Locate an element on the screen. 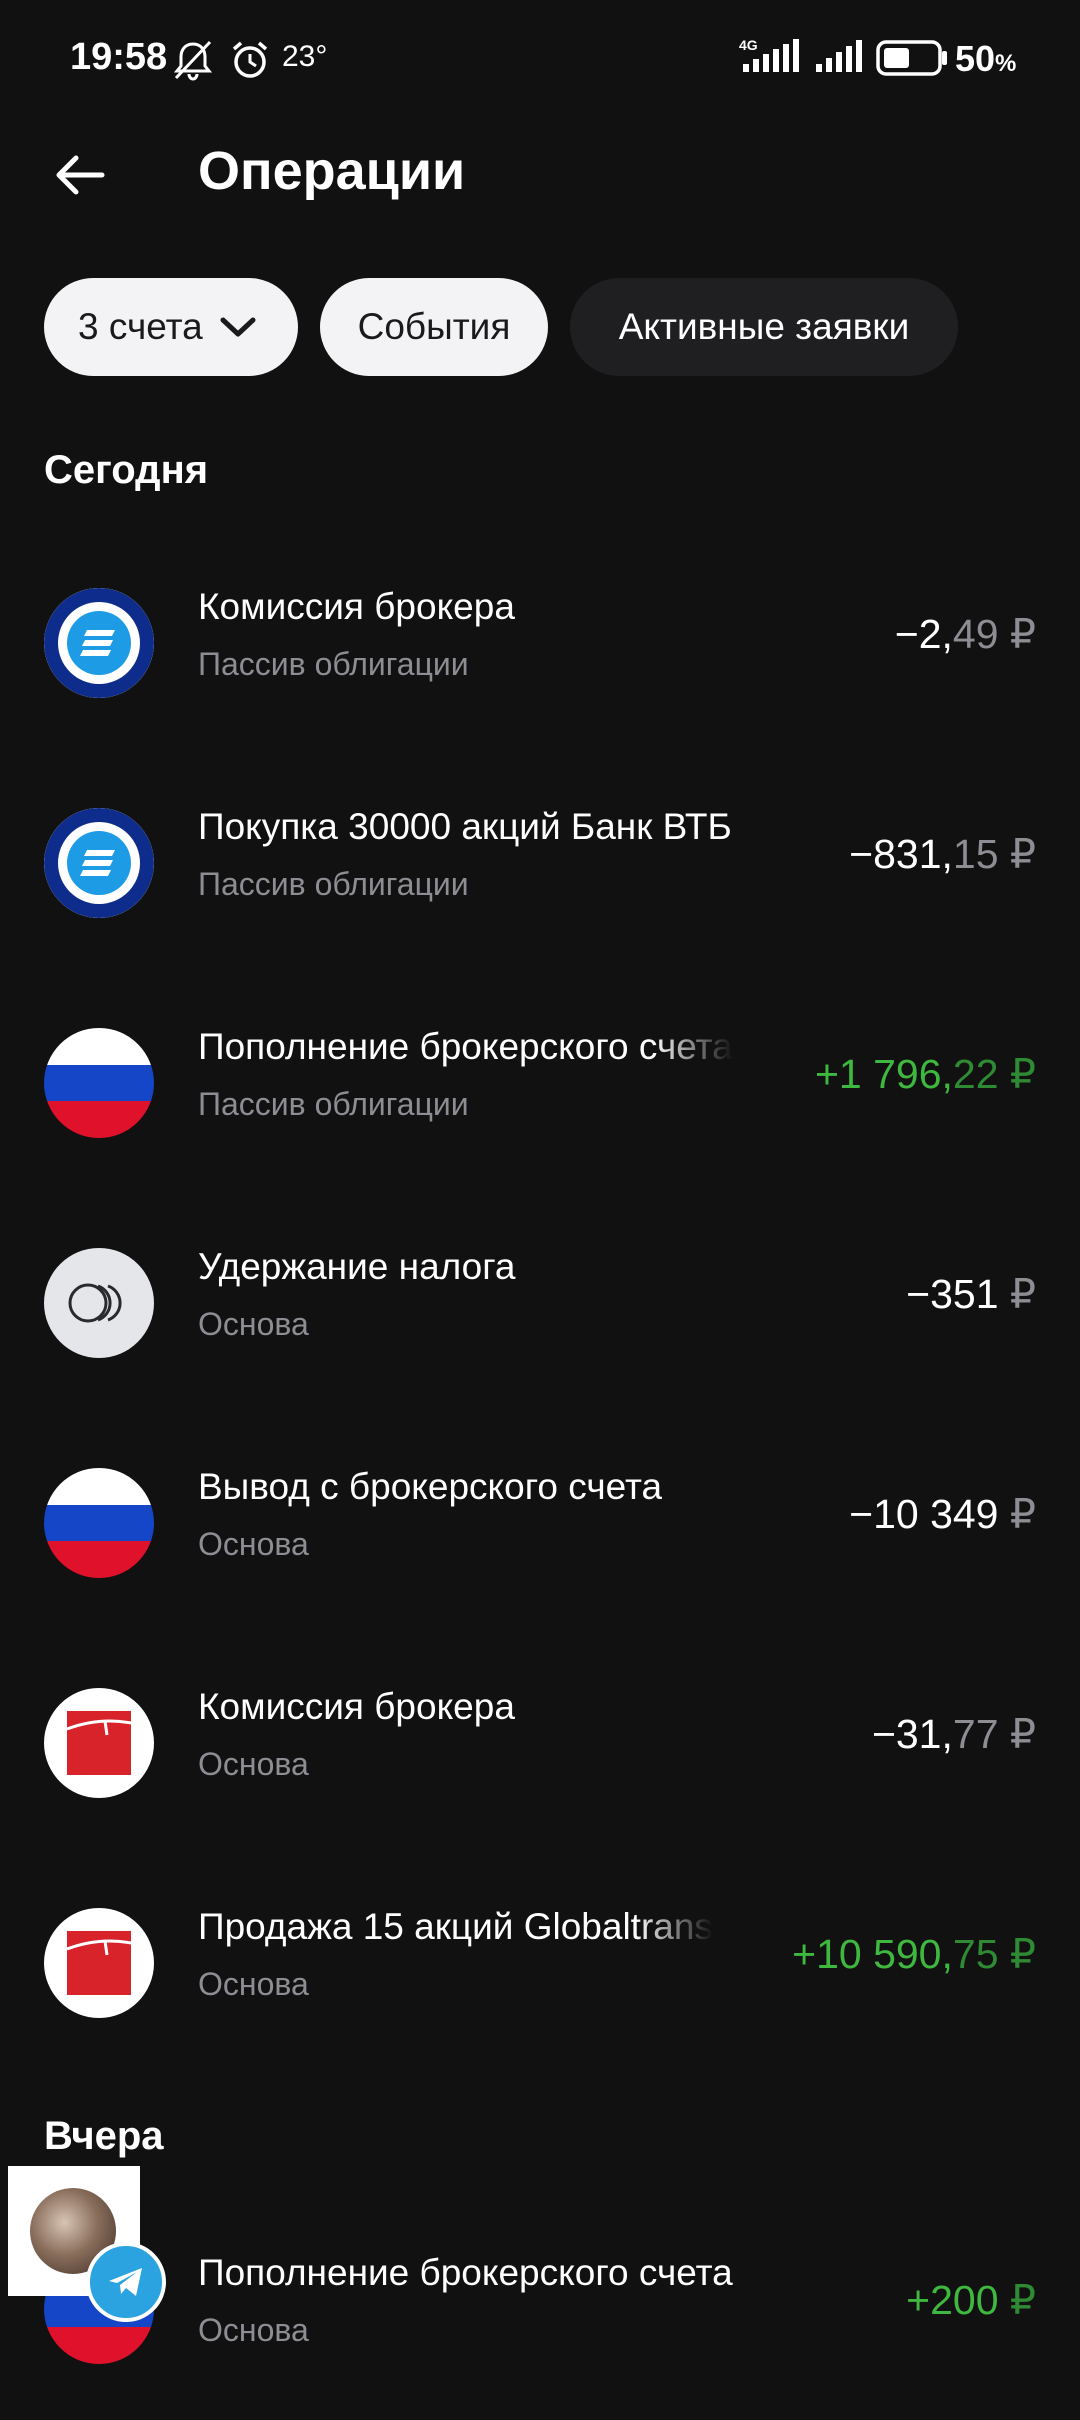  battery-percent: 50% is located at coordinates (986, 58).